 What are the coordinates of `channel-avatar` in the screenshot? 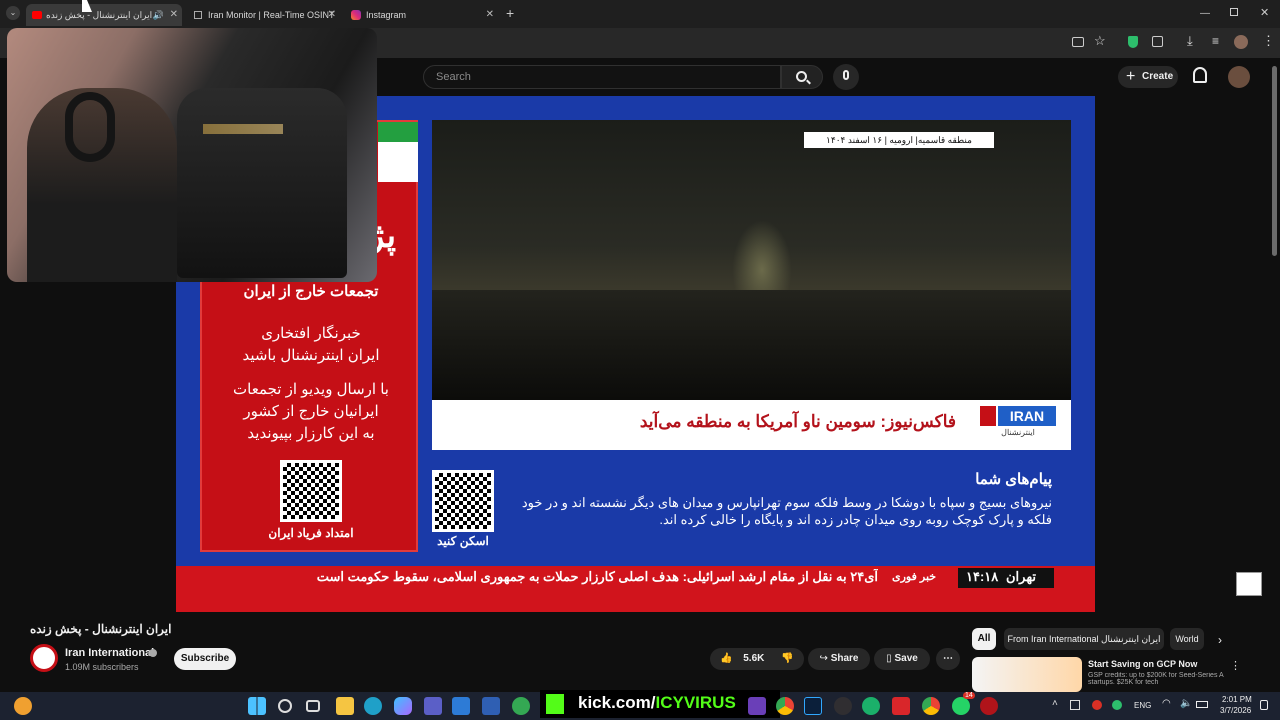 It's located at (44, 658).